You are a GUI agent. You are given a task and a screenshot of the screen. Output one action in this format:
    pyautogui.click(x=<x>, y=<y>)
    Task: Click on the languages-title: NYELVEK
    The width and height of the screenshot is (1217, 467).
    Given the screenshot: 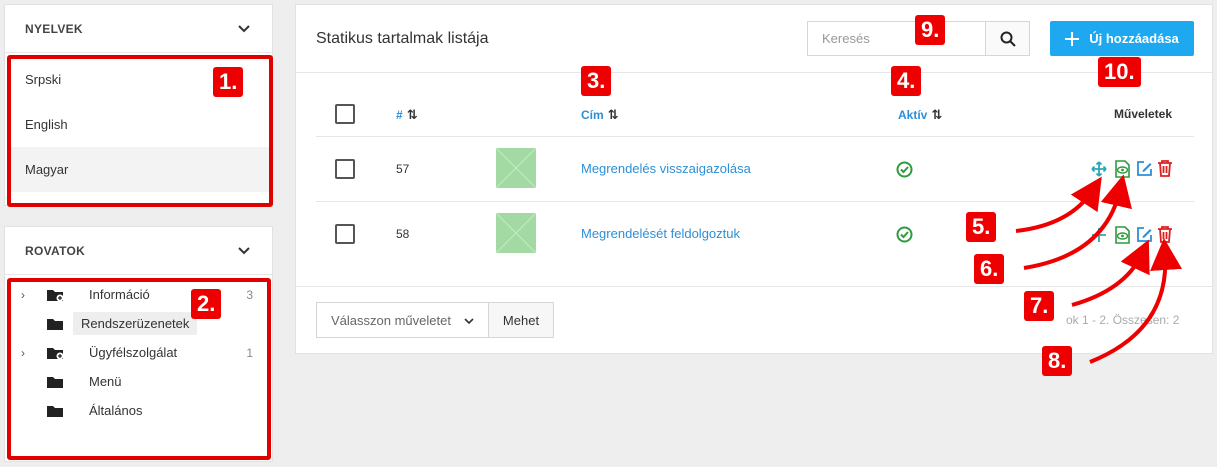 What is the action you would take?
    pyautogui.click(x=54, y=28)
    